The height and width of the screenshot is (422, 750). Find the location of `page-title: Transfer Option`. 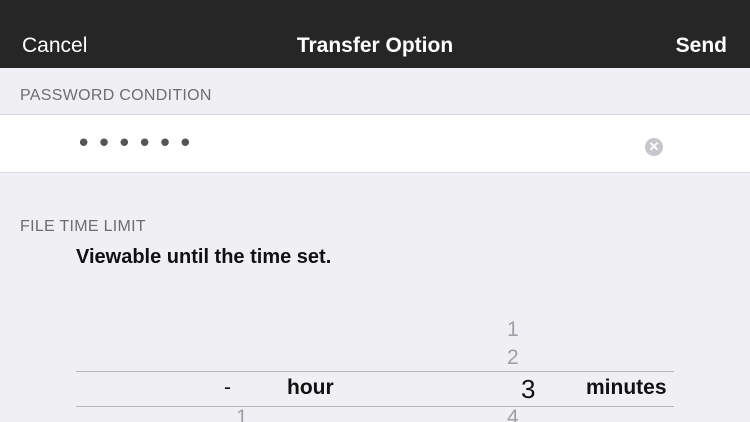

page-title: Transfer Option is located at coordinates (375, 45).